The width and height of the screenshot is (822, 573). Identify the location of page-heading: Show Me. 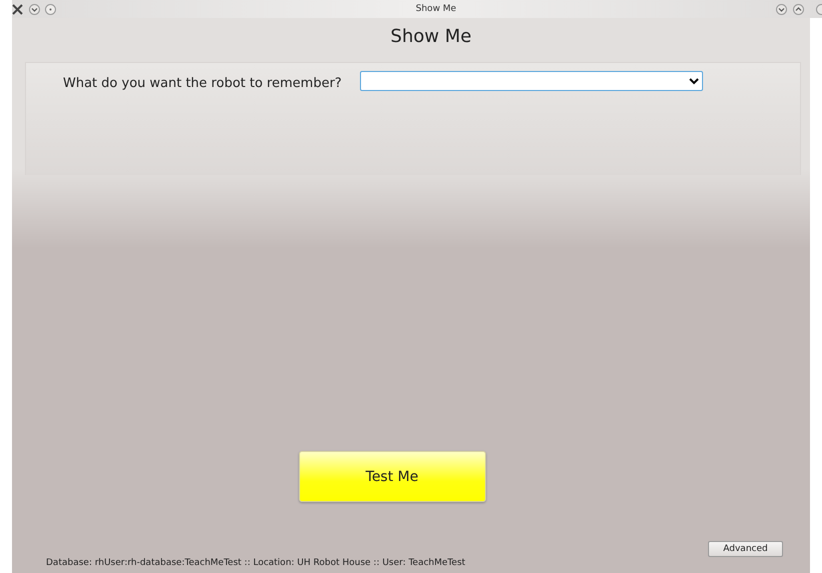
(431, 37).